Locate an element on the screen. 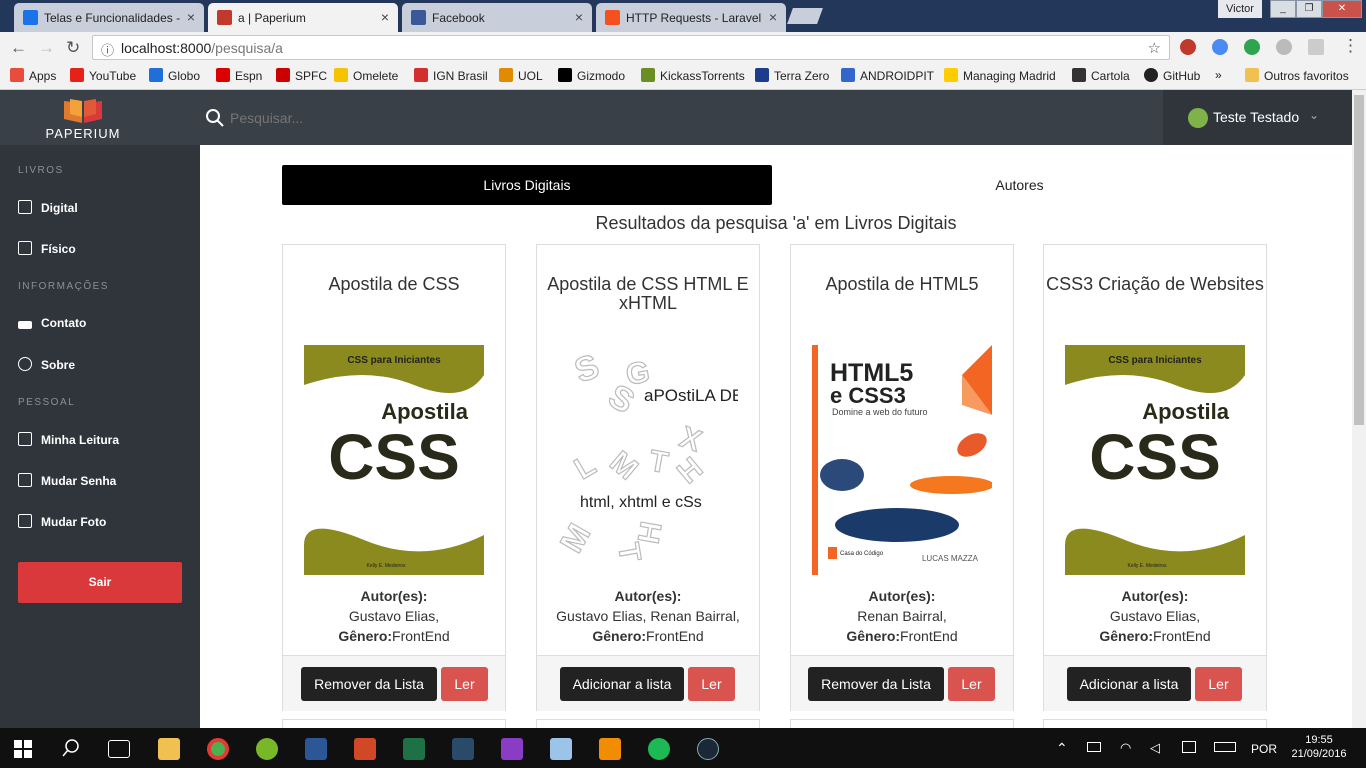  sidebar-item-contato: Contato is located at coordinates (52, 323).